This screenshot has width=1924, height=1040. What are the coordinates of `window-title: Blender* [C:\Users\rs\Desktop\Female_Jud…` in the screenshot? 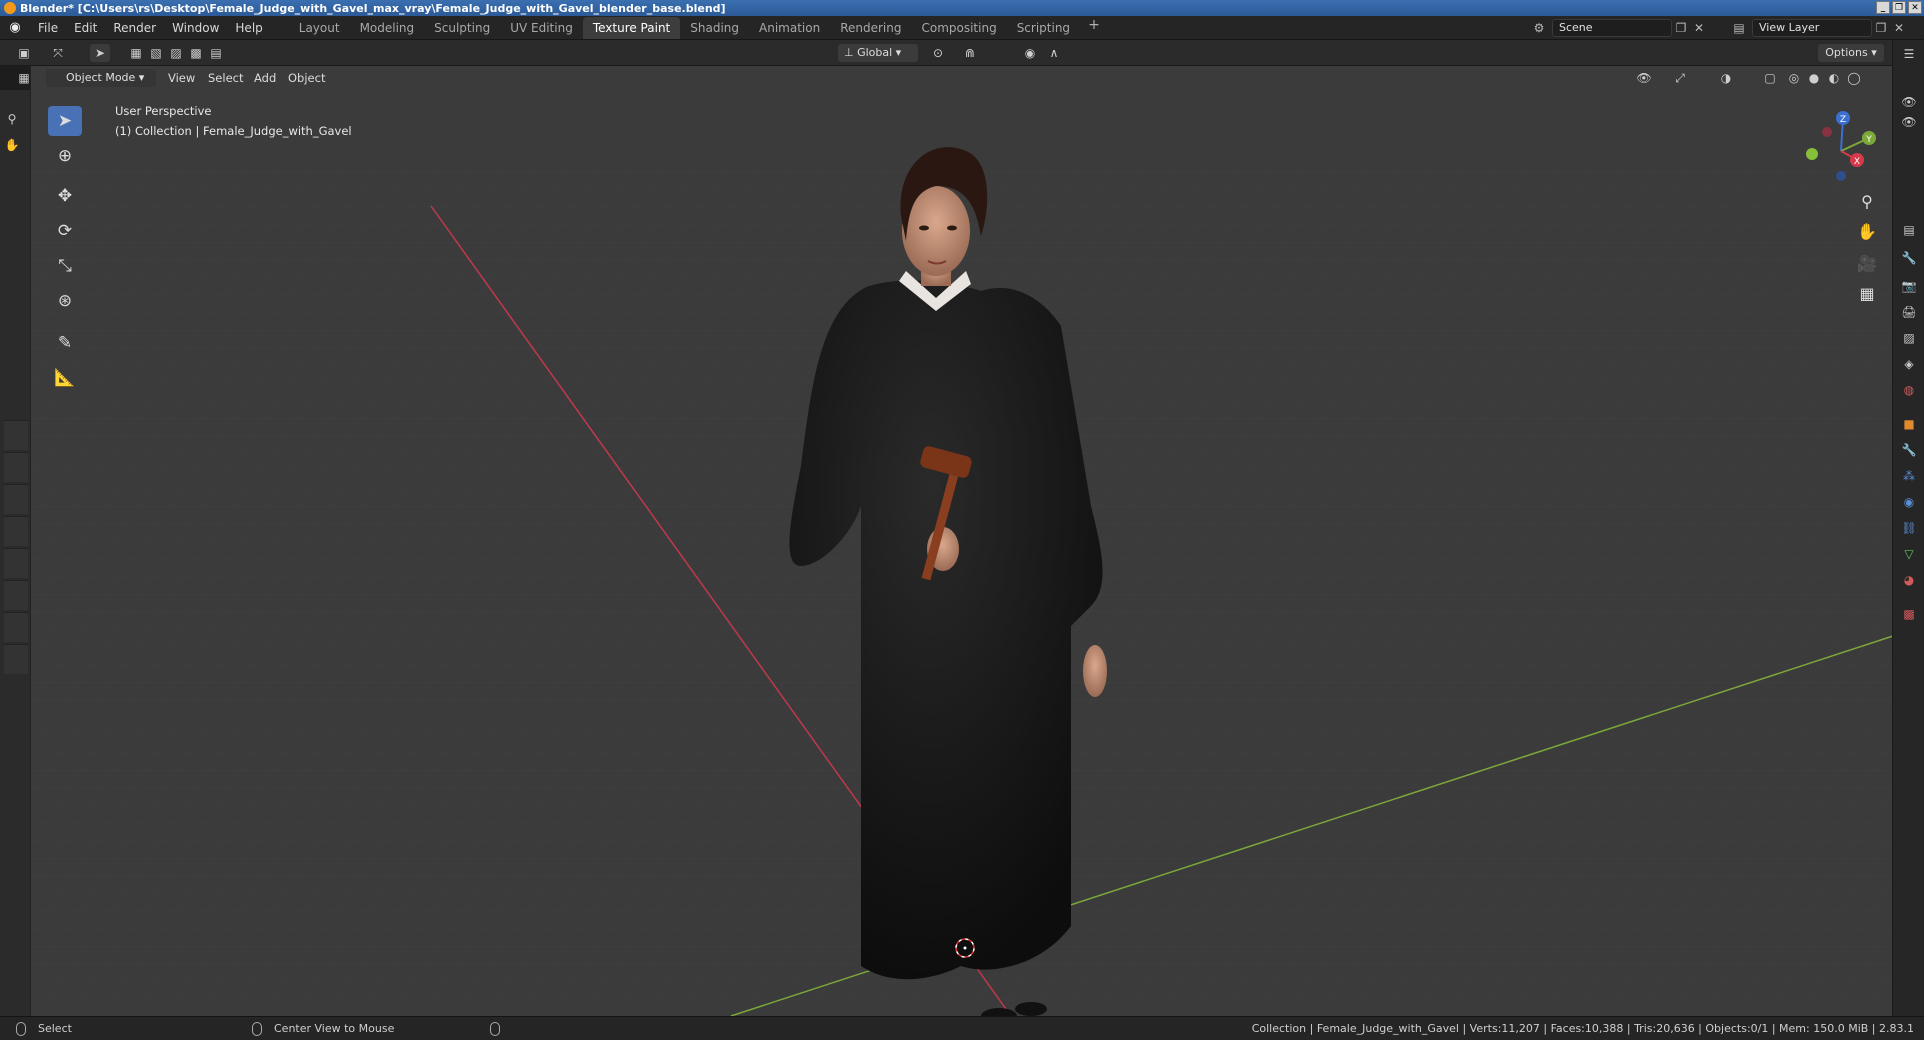 It's located at (373, 8).